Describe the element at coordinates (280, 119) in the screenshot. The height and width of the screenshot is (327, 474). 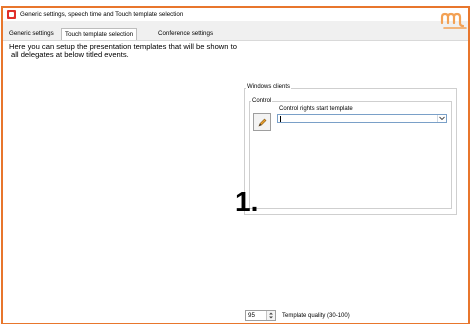
I see `text-cursor` at that location.